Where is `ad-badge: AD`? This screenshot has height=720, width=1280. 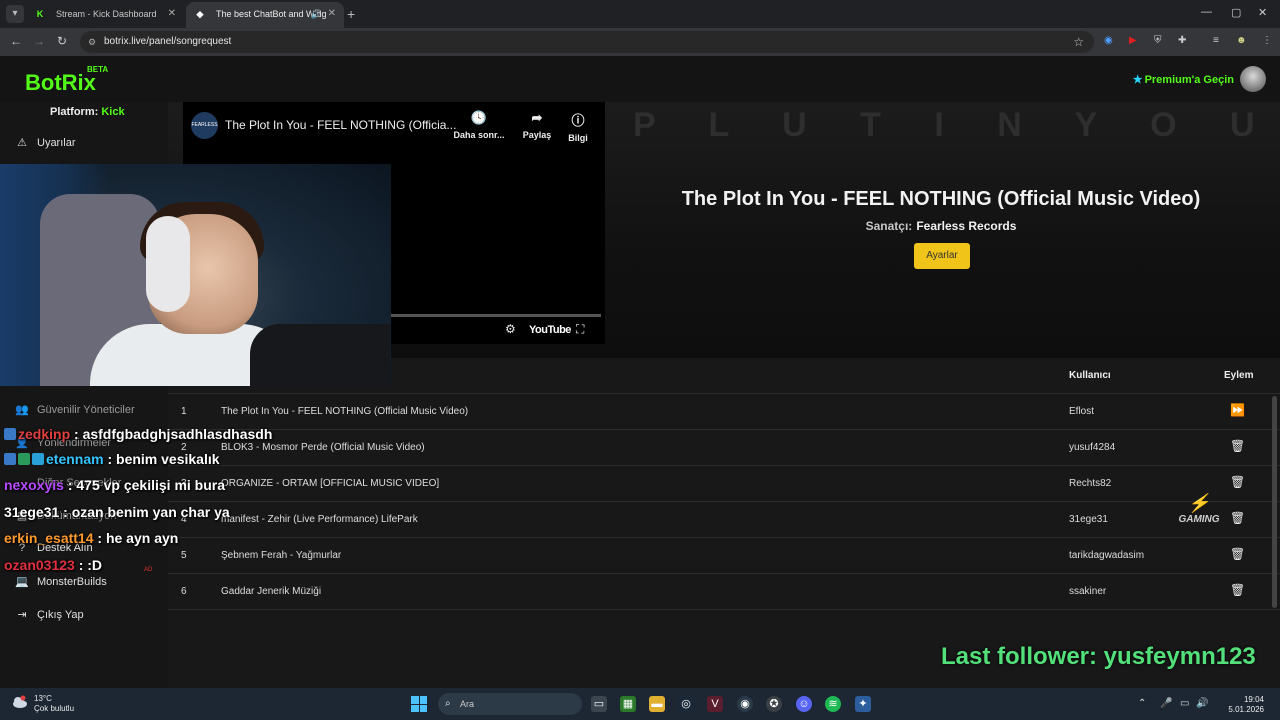 ad-badge: AD is located at coordinates (148, 570).